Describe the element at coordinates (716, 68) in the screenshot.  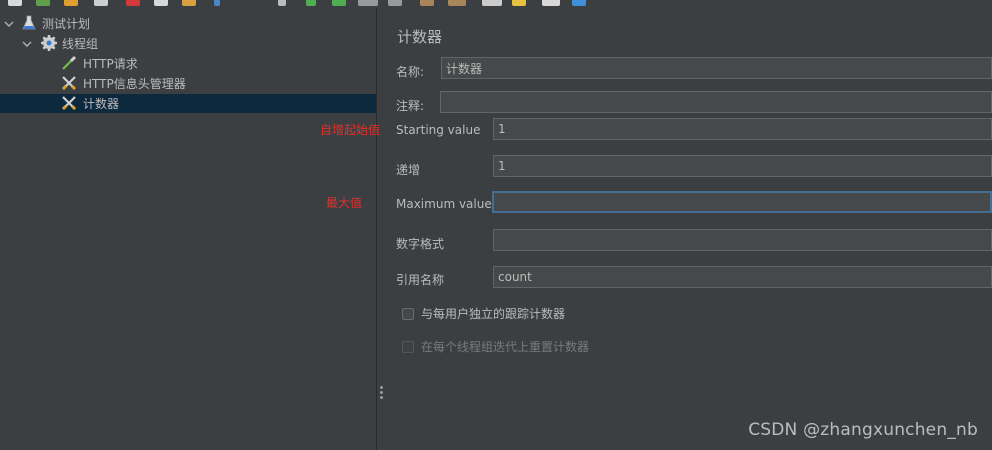
I see `name-input` at that location.